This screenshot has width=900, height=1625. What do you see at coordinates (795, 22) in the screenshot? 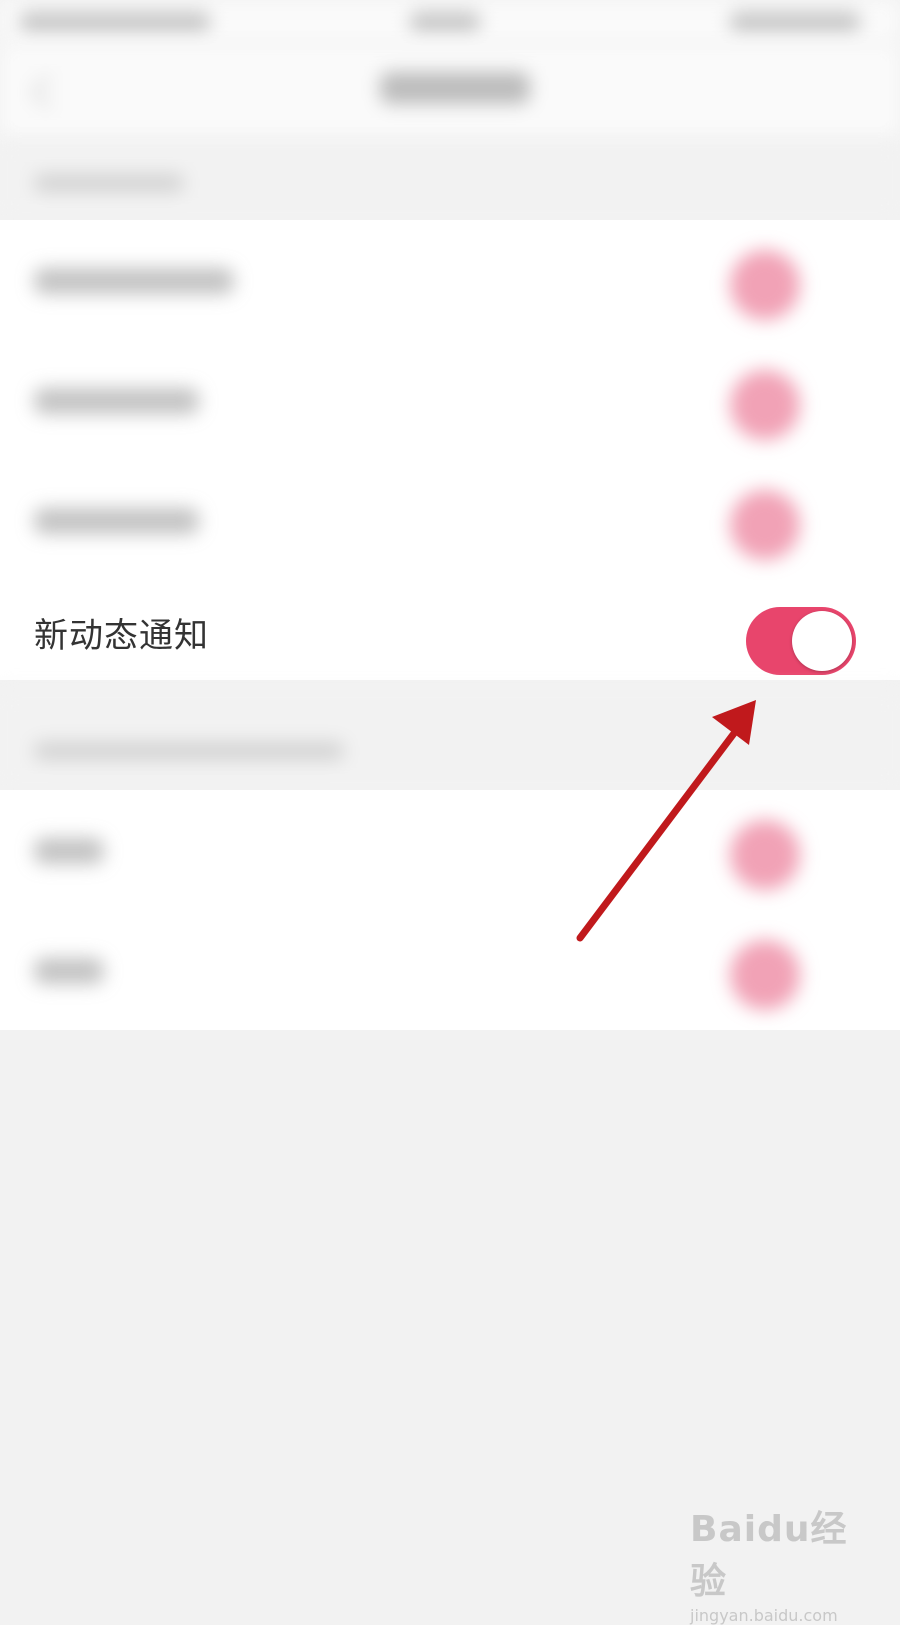
I see `status-battery-icon` at bounding box center [795, 22].